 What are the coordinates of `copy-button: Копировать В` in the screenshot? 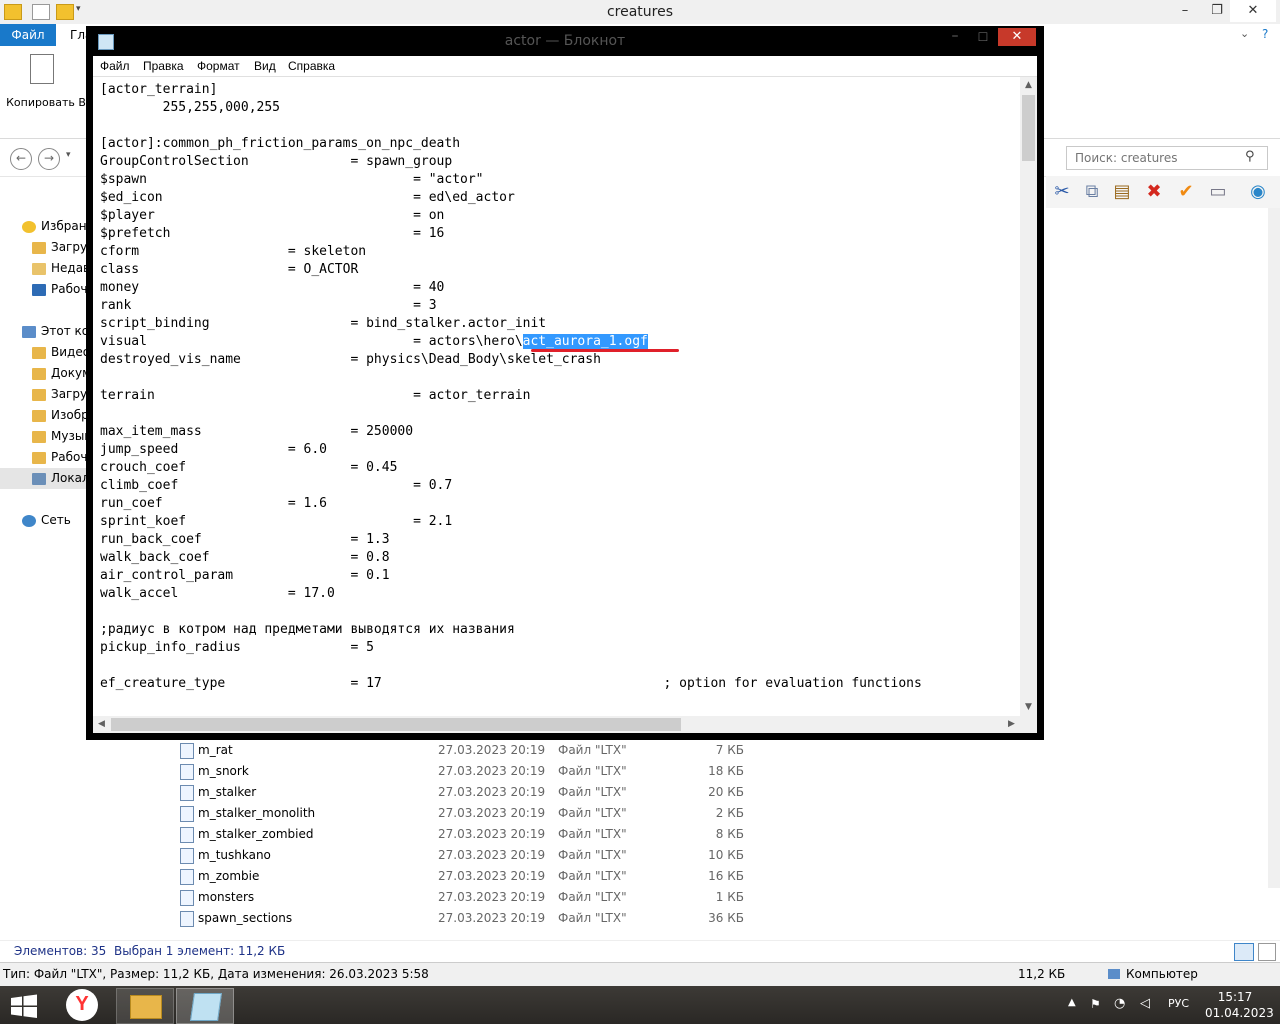 It's located at (46, 84).